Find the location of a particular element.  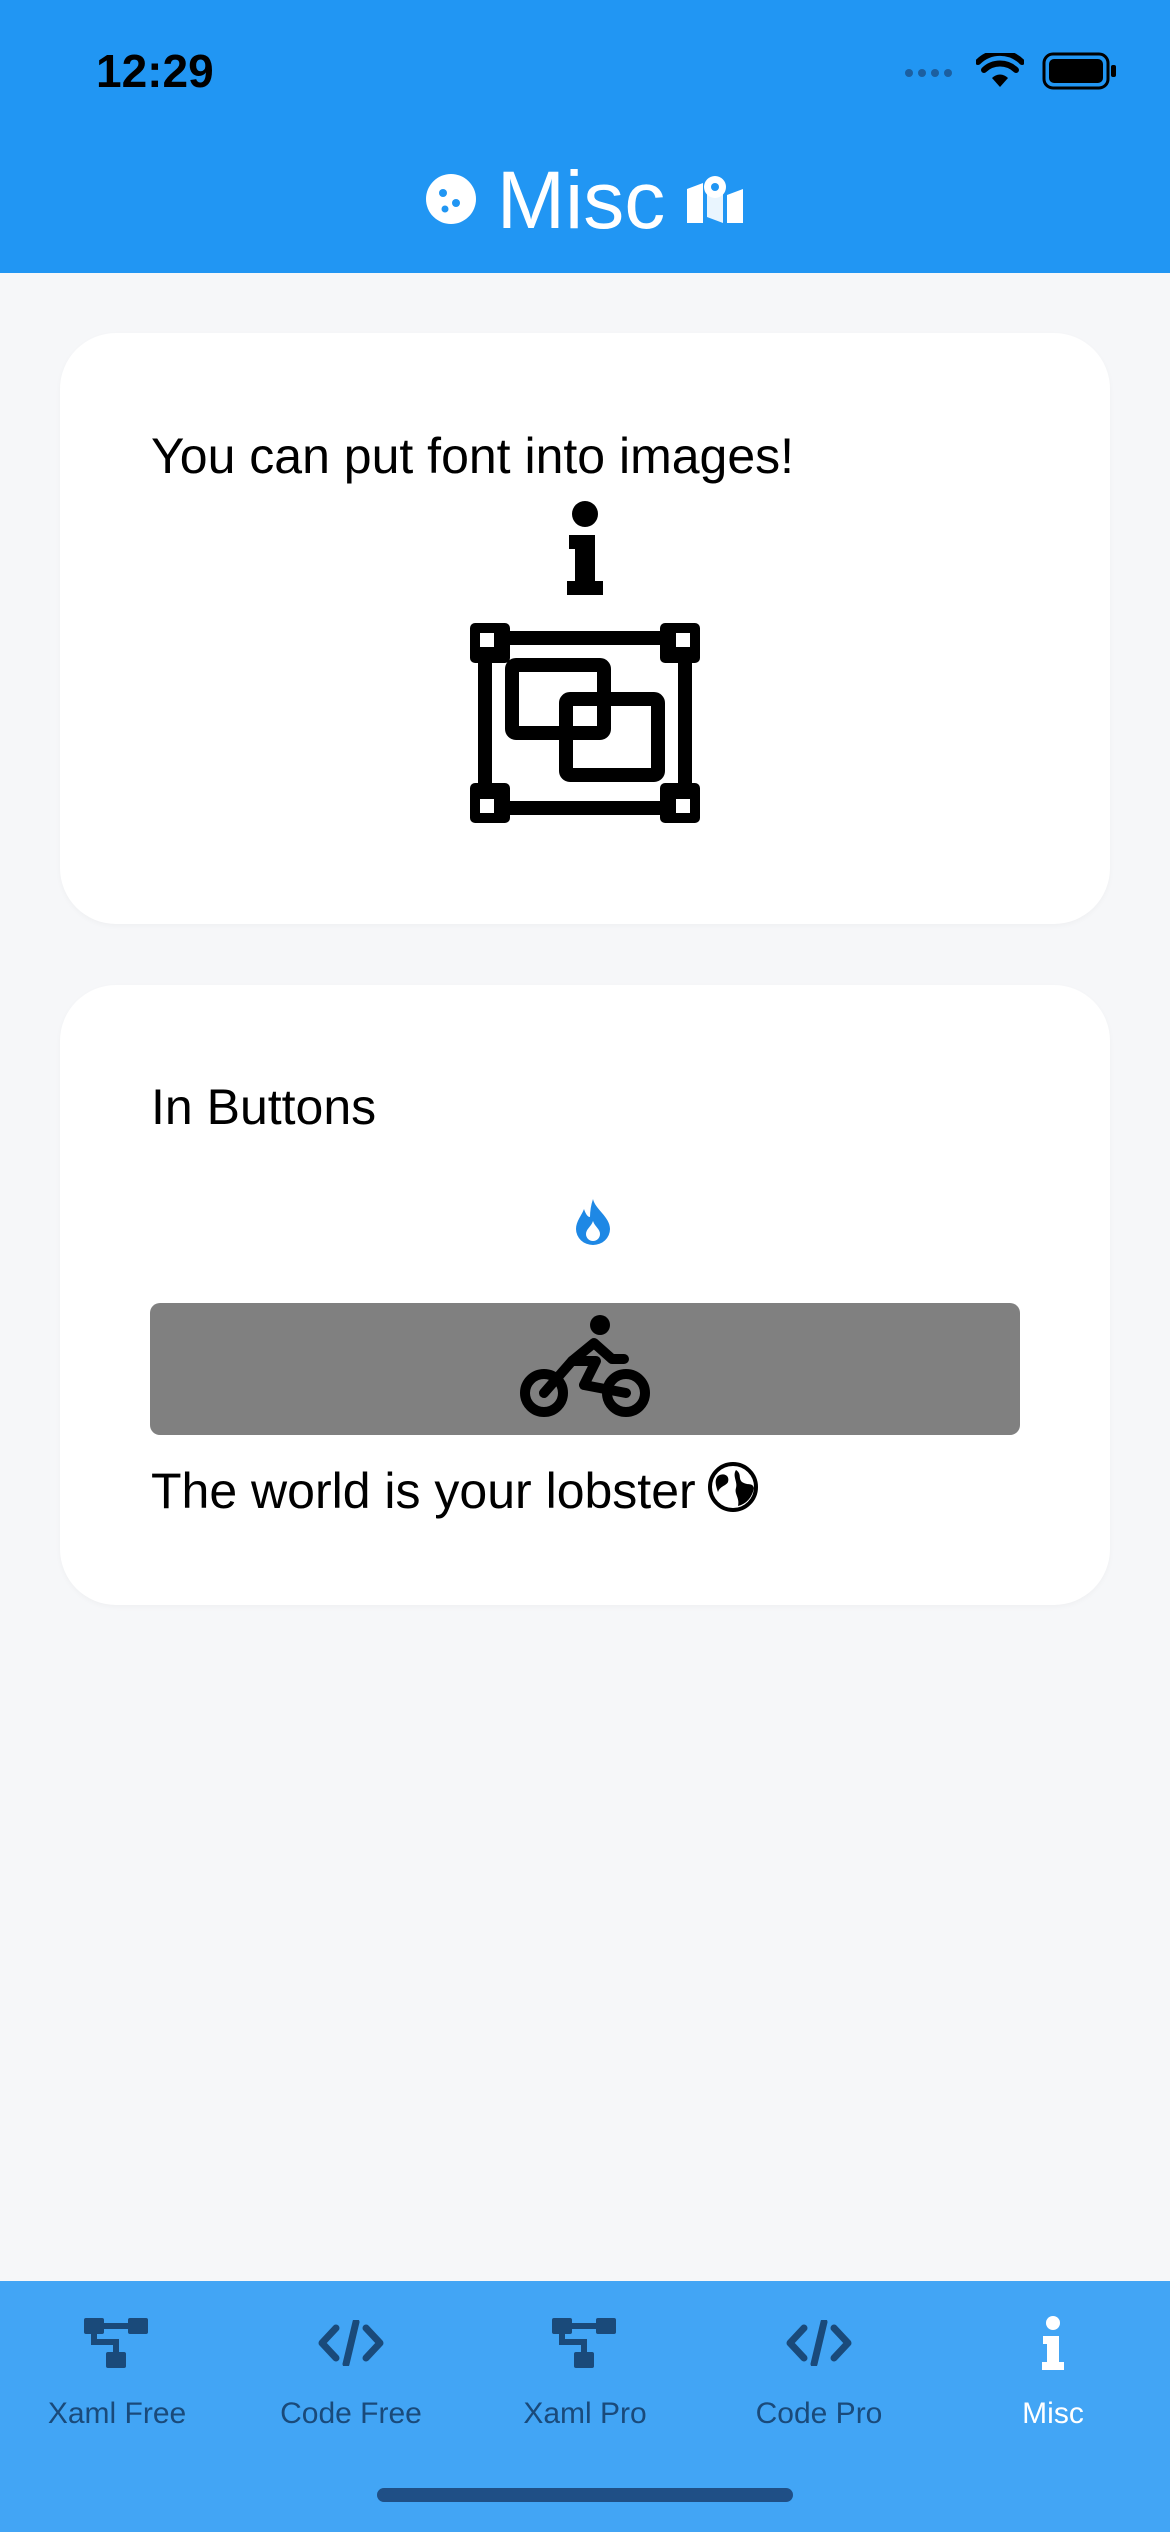

battery-icon is located at coordinates (1080, 73).